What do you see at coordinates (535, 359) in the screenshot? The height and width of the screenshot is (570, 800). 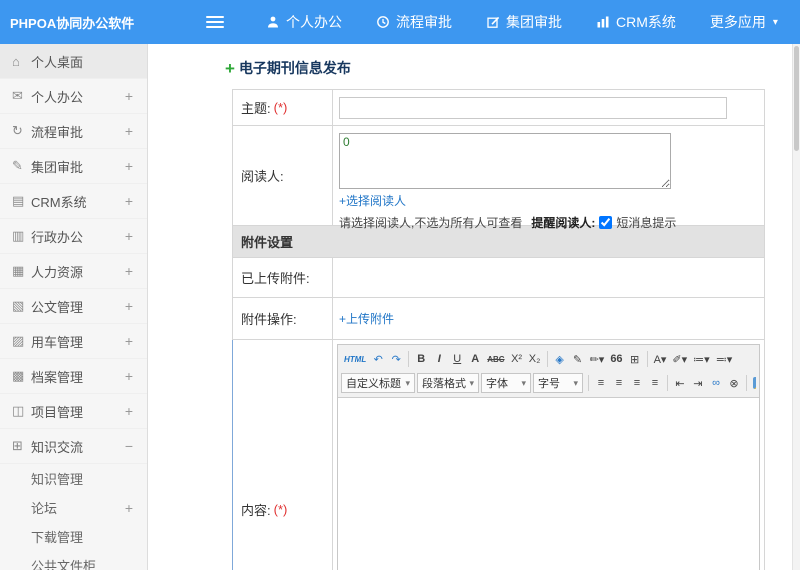 I see `subscript-button: X₂` at bounding box center [535, 359].